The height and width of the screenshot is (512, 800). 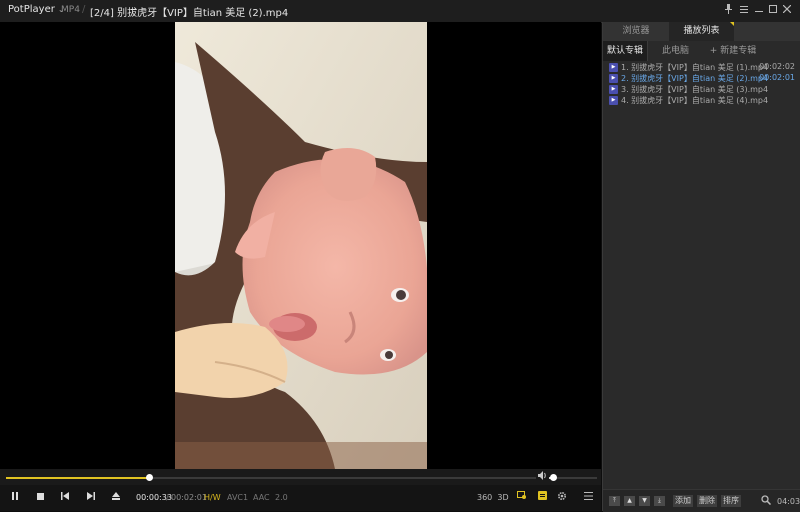 What do you see at coordinates (522, 498) in the screenshot?
I see `capture-icon` at bounding box center [522, 498].